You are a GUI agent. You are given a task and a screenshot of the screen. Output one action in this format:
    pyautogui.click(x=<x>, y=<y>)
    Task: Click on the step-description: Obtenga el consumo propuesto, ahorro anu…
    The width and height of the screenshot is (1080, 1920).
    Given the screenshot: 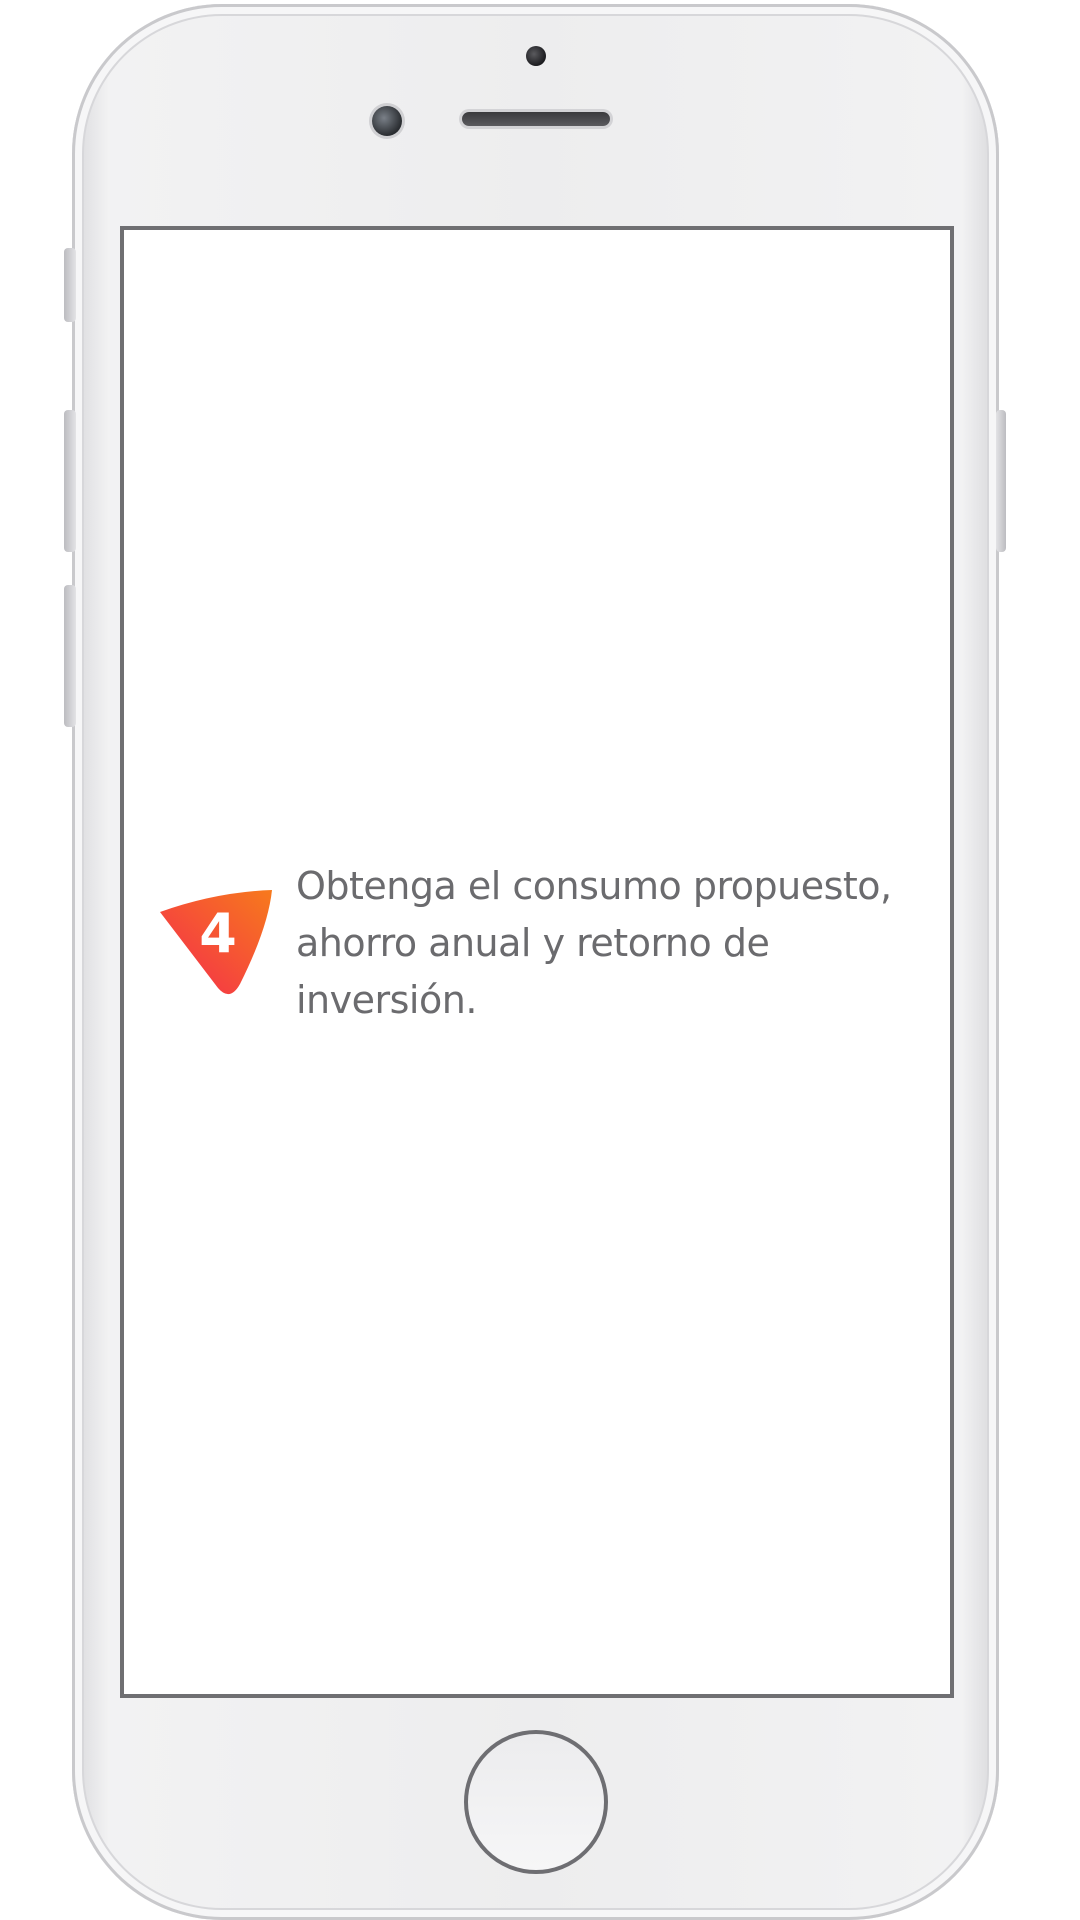 What is the action you would take?
    pyautogui.click(x=594, y=943)
    